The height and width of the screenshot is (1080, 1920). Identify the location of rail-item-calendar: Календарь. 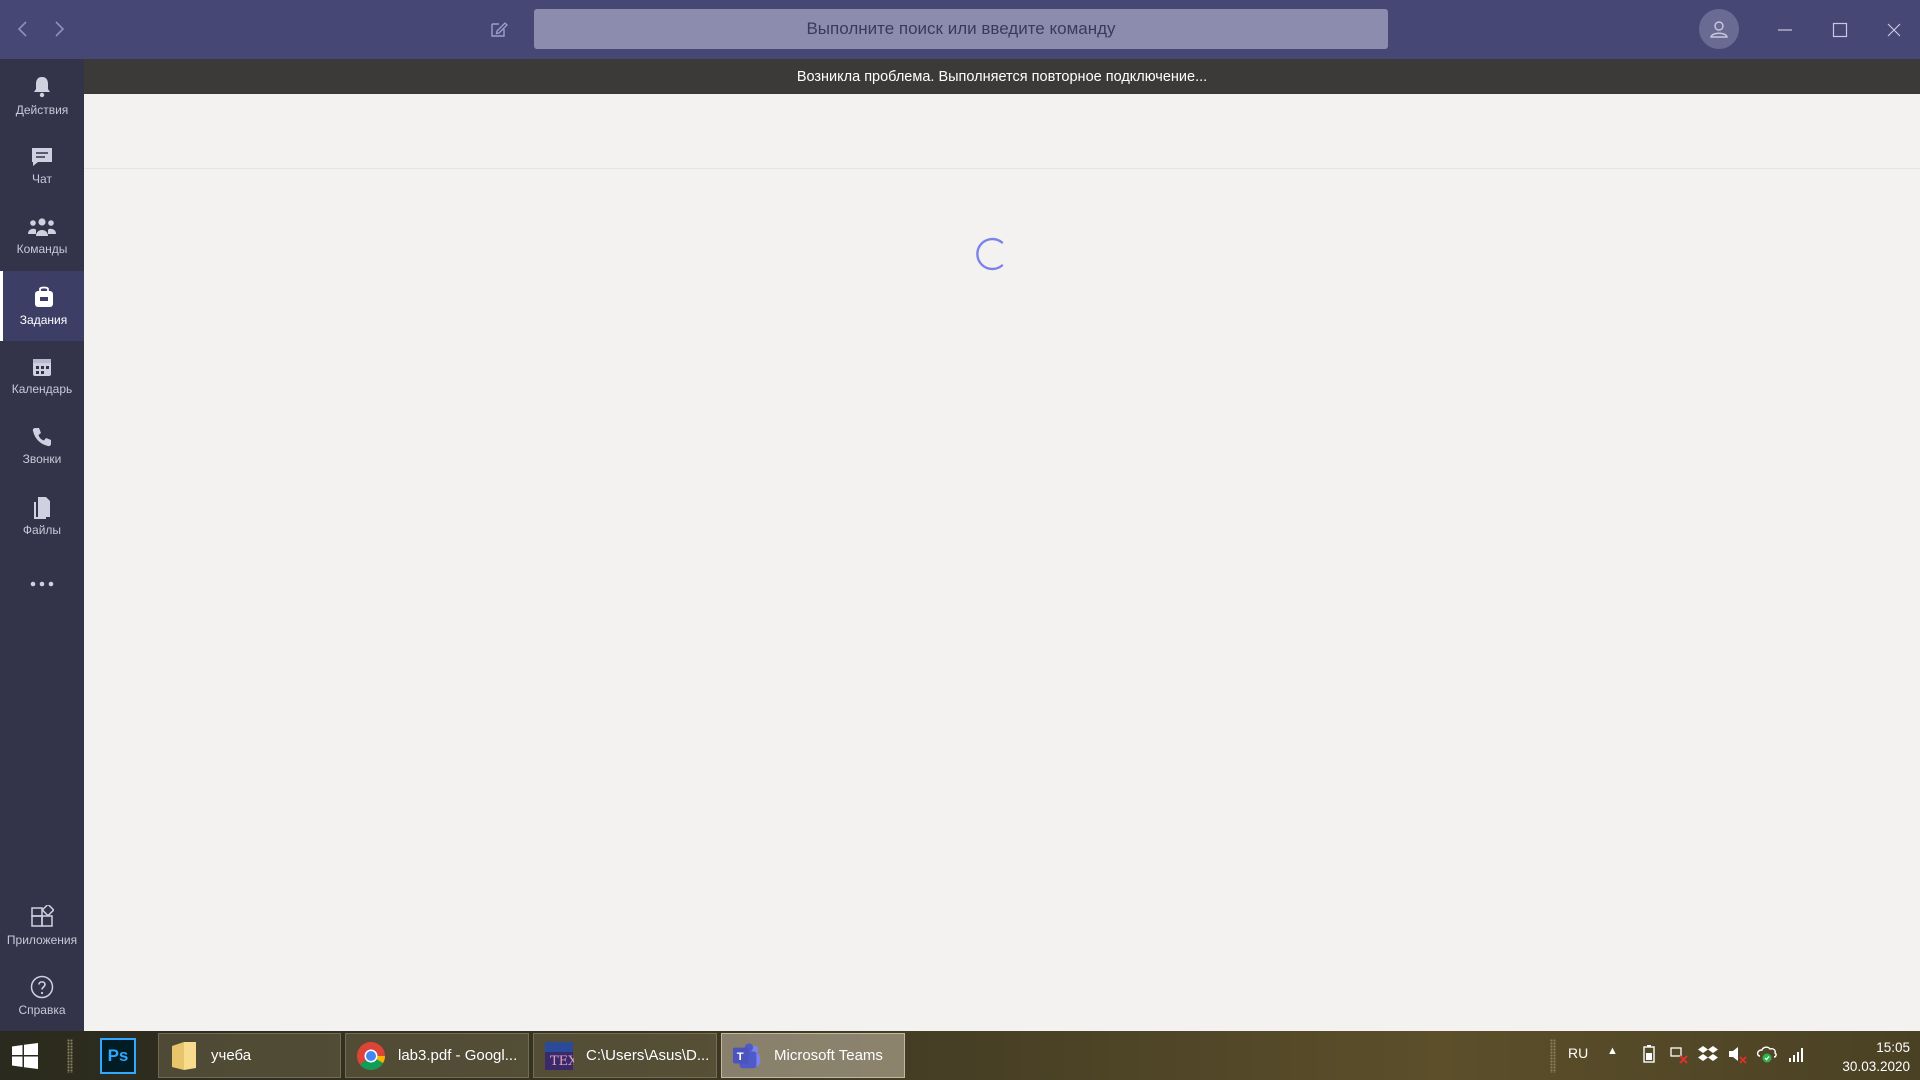
(42, 376).